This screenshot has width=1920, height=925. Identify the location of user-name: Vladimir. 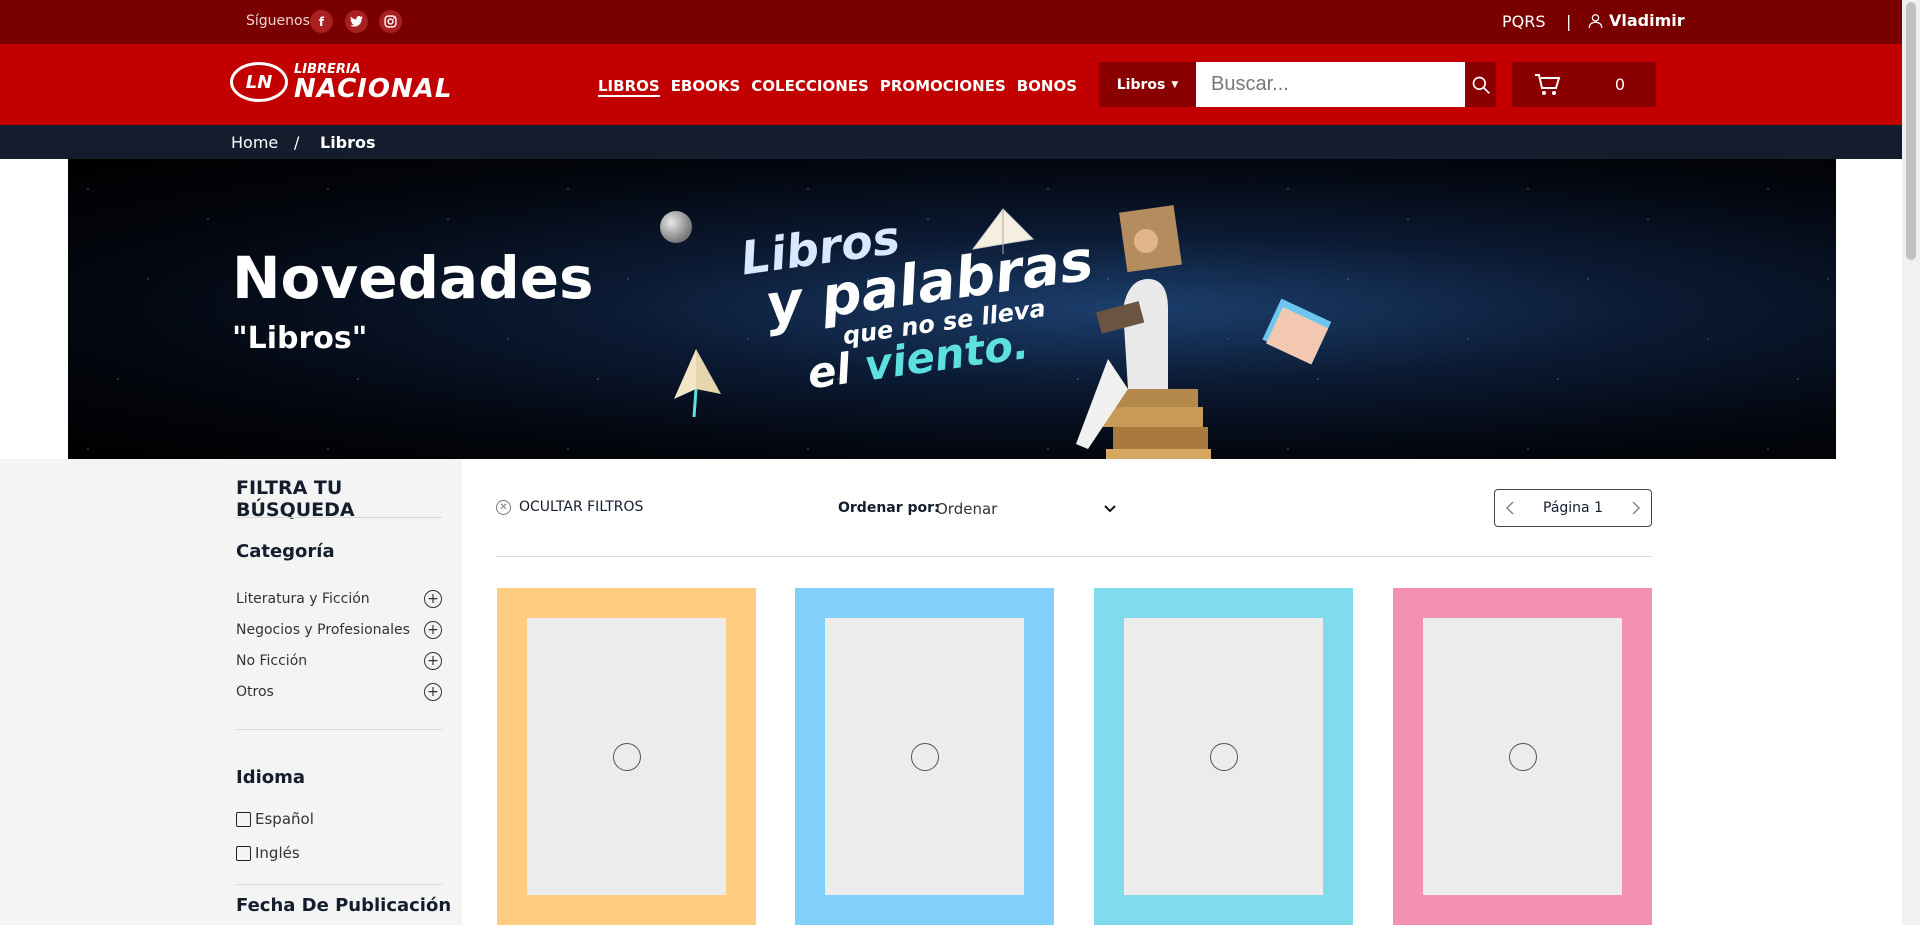
(1647, 20).